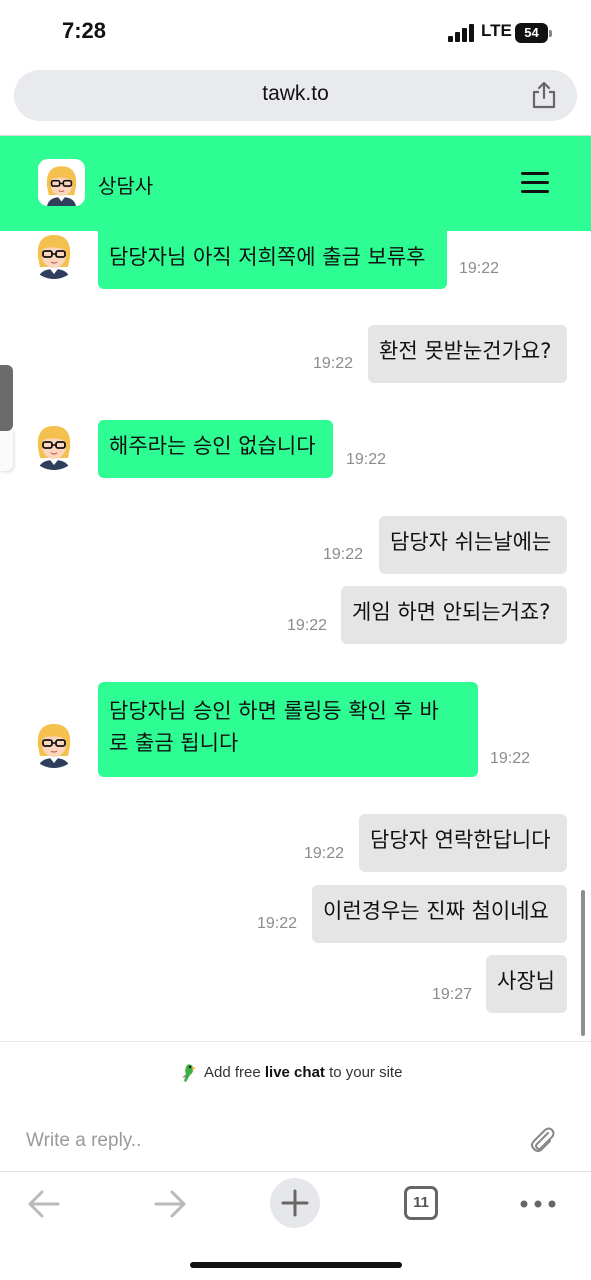 The image size is (591, 1280). I want to click on visitor-message-bubble: 담당자 쉬는날에는, so click(473, 545).